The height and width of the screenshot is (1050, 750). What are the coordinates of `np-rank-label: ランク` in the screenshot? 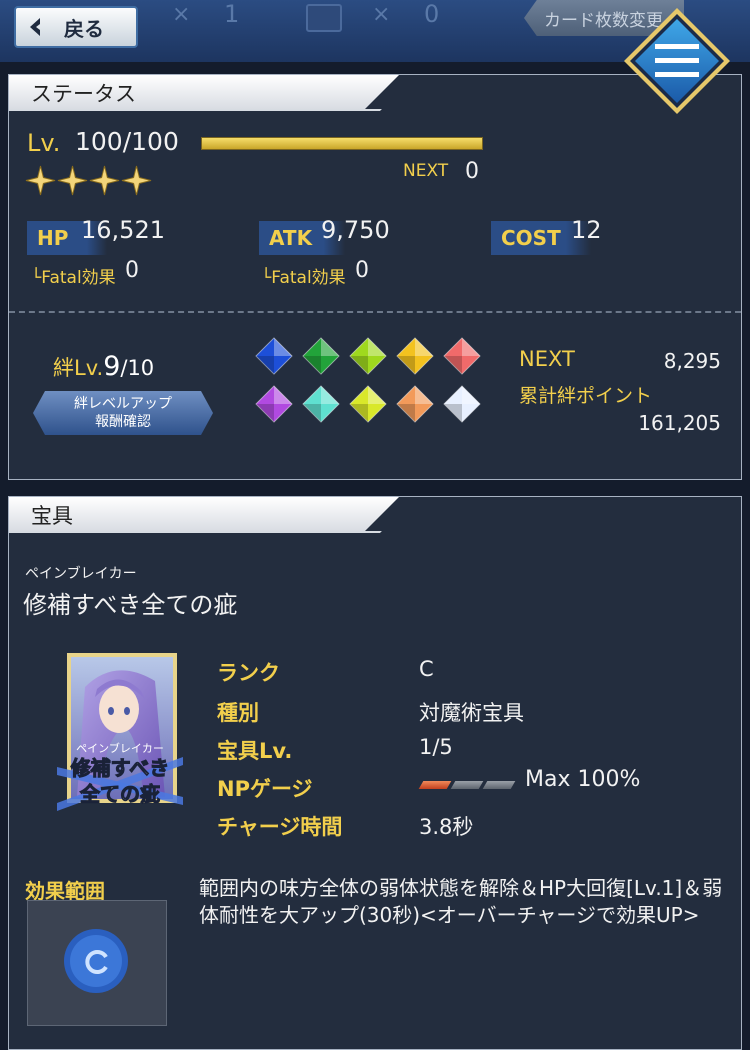 It's located at (248, 673).